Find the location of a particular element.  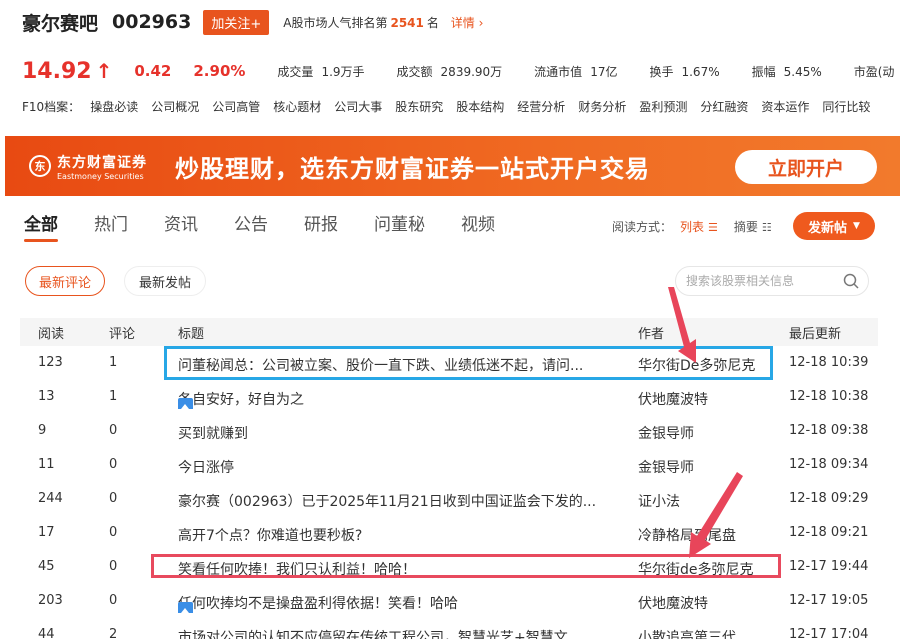

cell-time: 12-18 09:29 is located at coordinates (829, 498).